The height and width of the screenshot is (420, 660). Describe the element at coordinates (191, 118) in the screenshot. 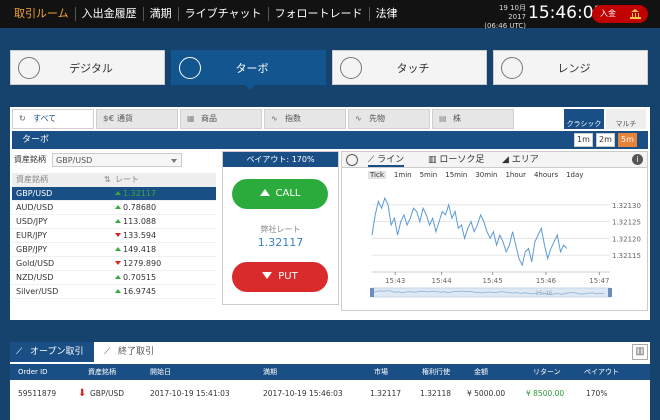

I see `goods-icon: ▦` at that location.